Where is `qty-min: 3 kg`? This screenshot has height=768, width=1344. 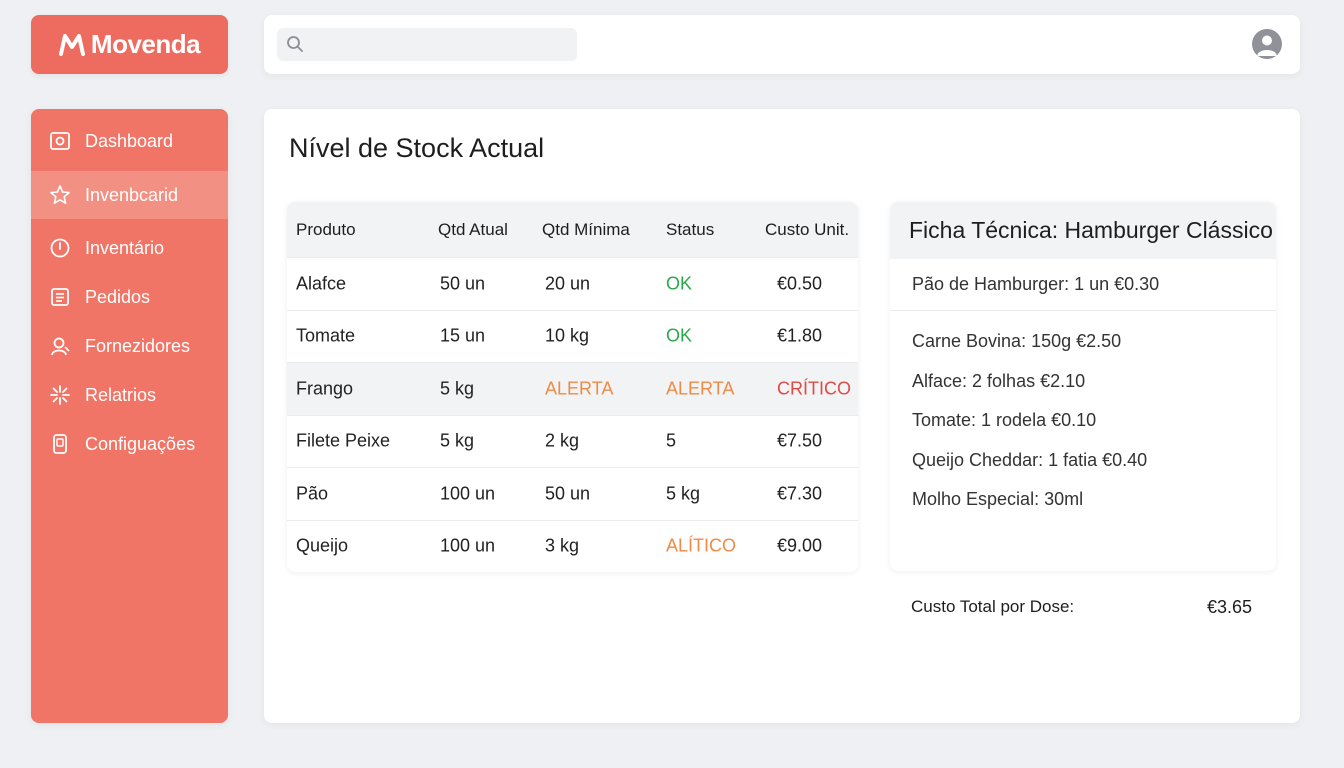 qty-min: 3 kg is located at coordinates (562, 545).